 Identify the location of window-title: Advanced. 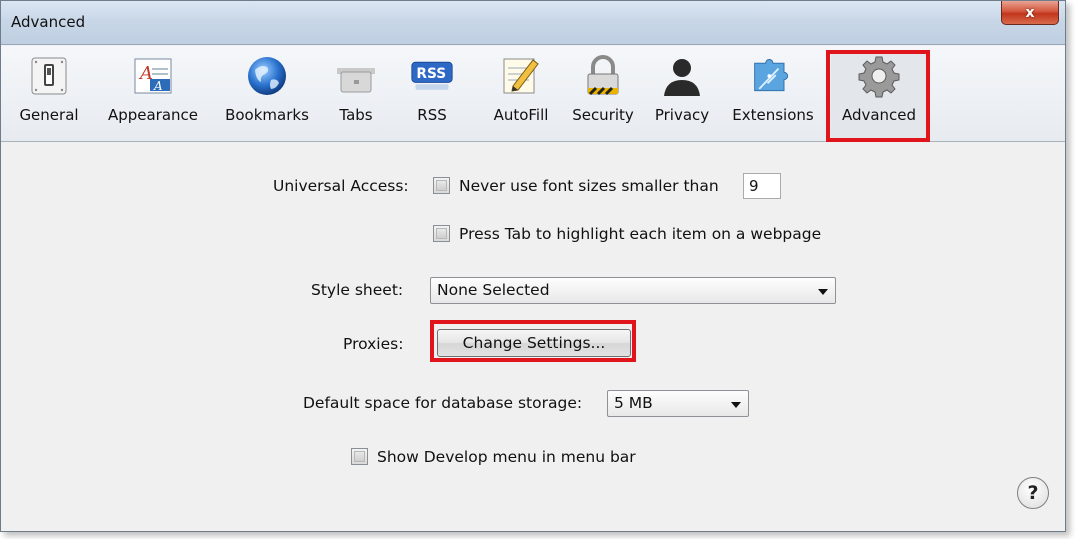
(48, 22).